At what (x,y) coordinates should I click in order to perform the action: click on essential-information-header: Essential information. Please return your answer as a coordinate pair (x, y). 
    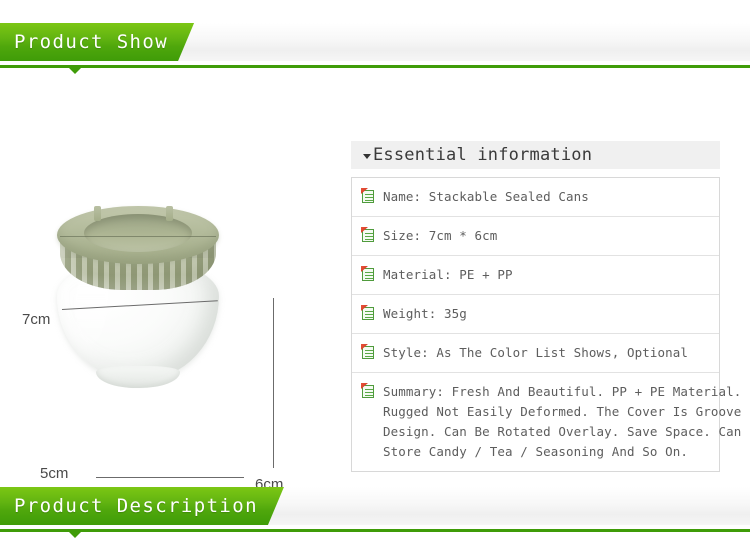
    Looking at the image, I should click on (535, 155).